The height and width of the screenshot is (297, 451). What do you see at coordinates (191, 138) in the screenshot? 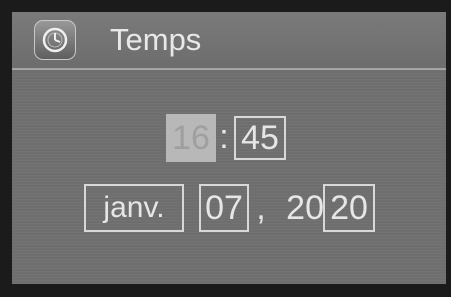
I see `hour-field: 16` at bounding box center [191, 138].